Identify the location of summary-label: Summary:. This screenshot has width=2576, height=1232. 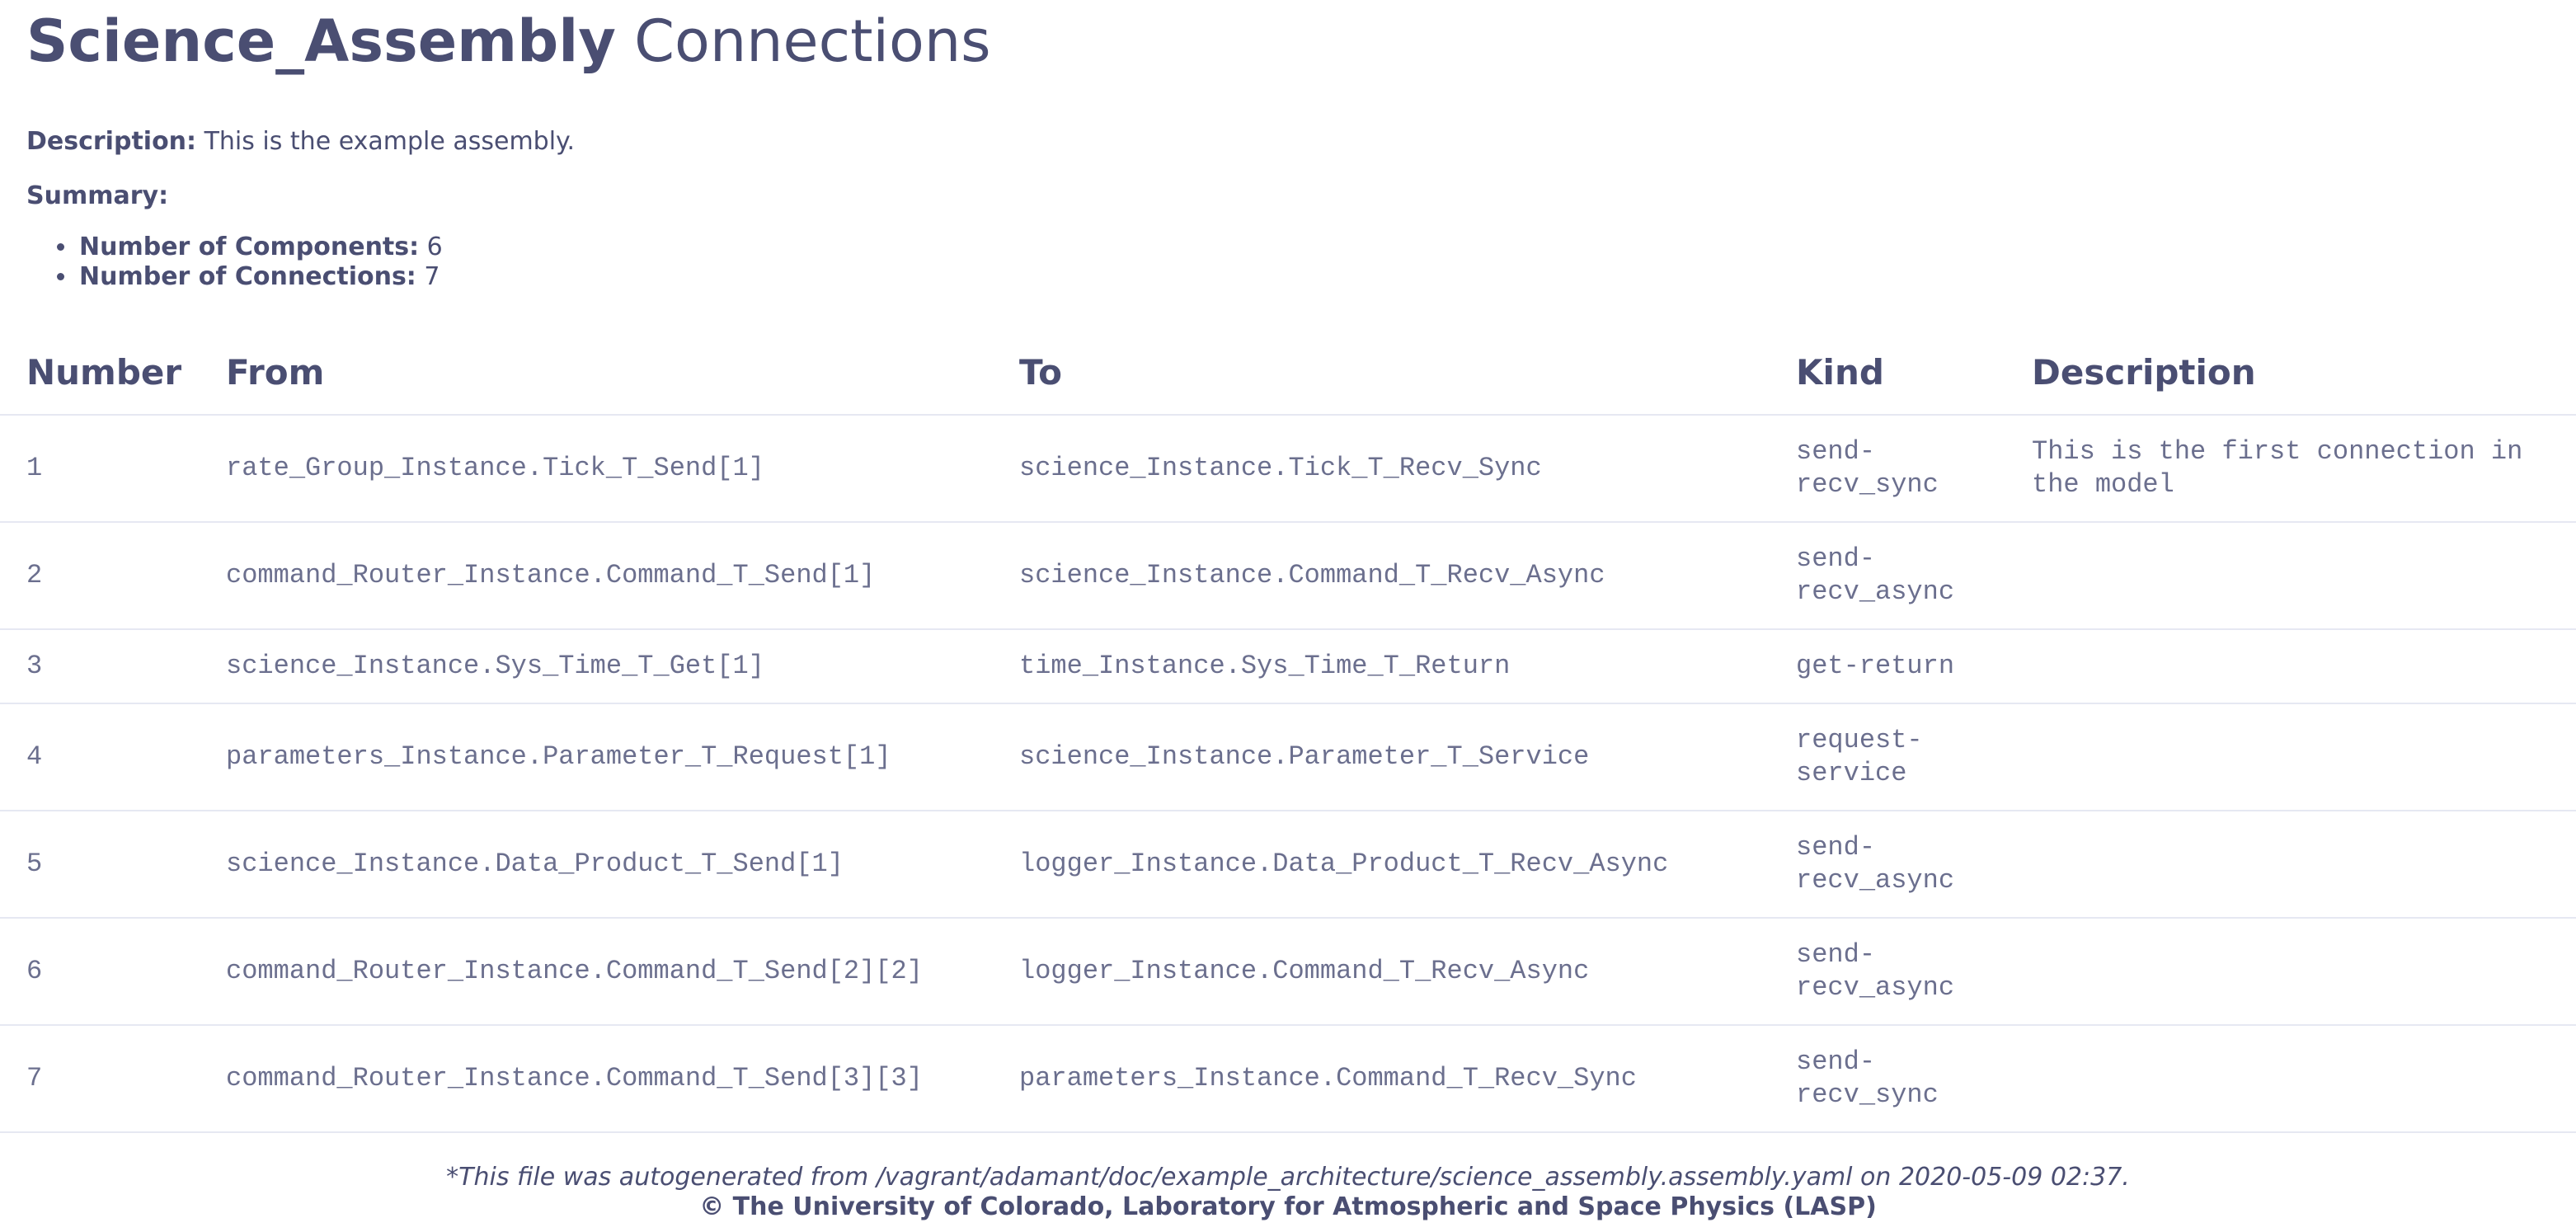
(97, 195).